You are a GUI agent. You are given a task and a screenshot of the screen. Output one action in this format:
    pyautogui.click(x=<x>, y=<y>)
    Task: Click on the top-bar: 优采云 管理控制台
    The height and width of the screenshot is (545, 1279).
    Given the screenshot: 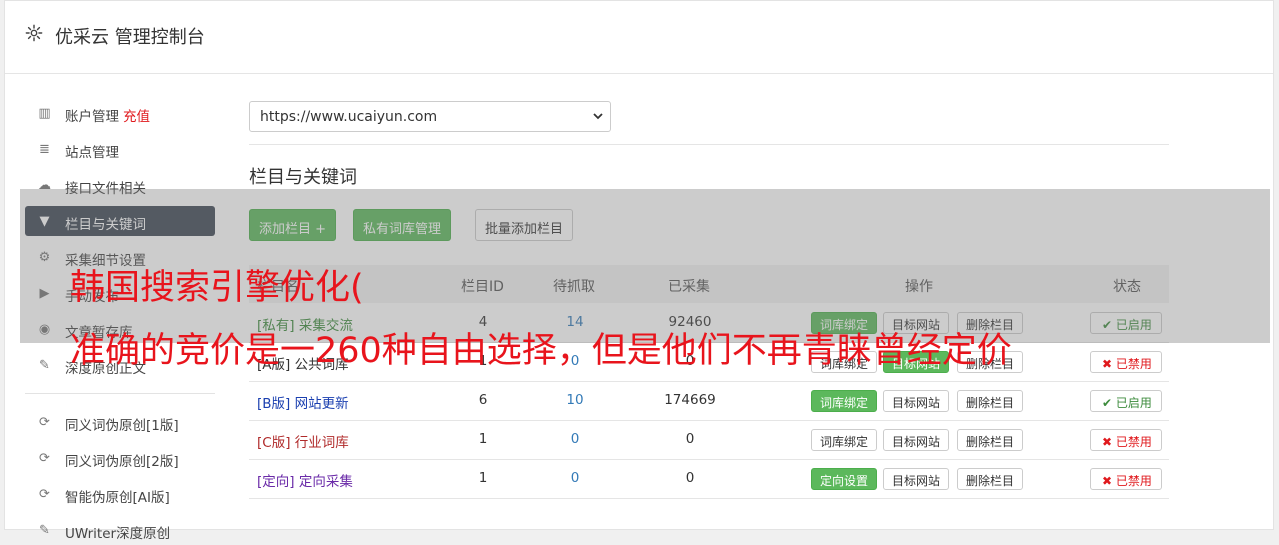 What is the action you would take?
    pyautogui.click(x=639, y=37)
    